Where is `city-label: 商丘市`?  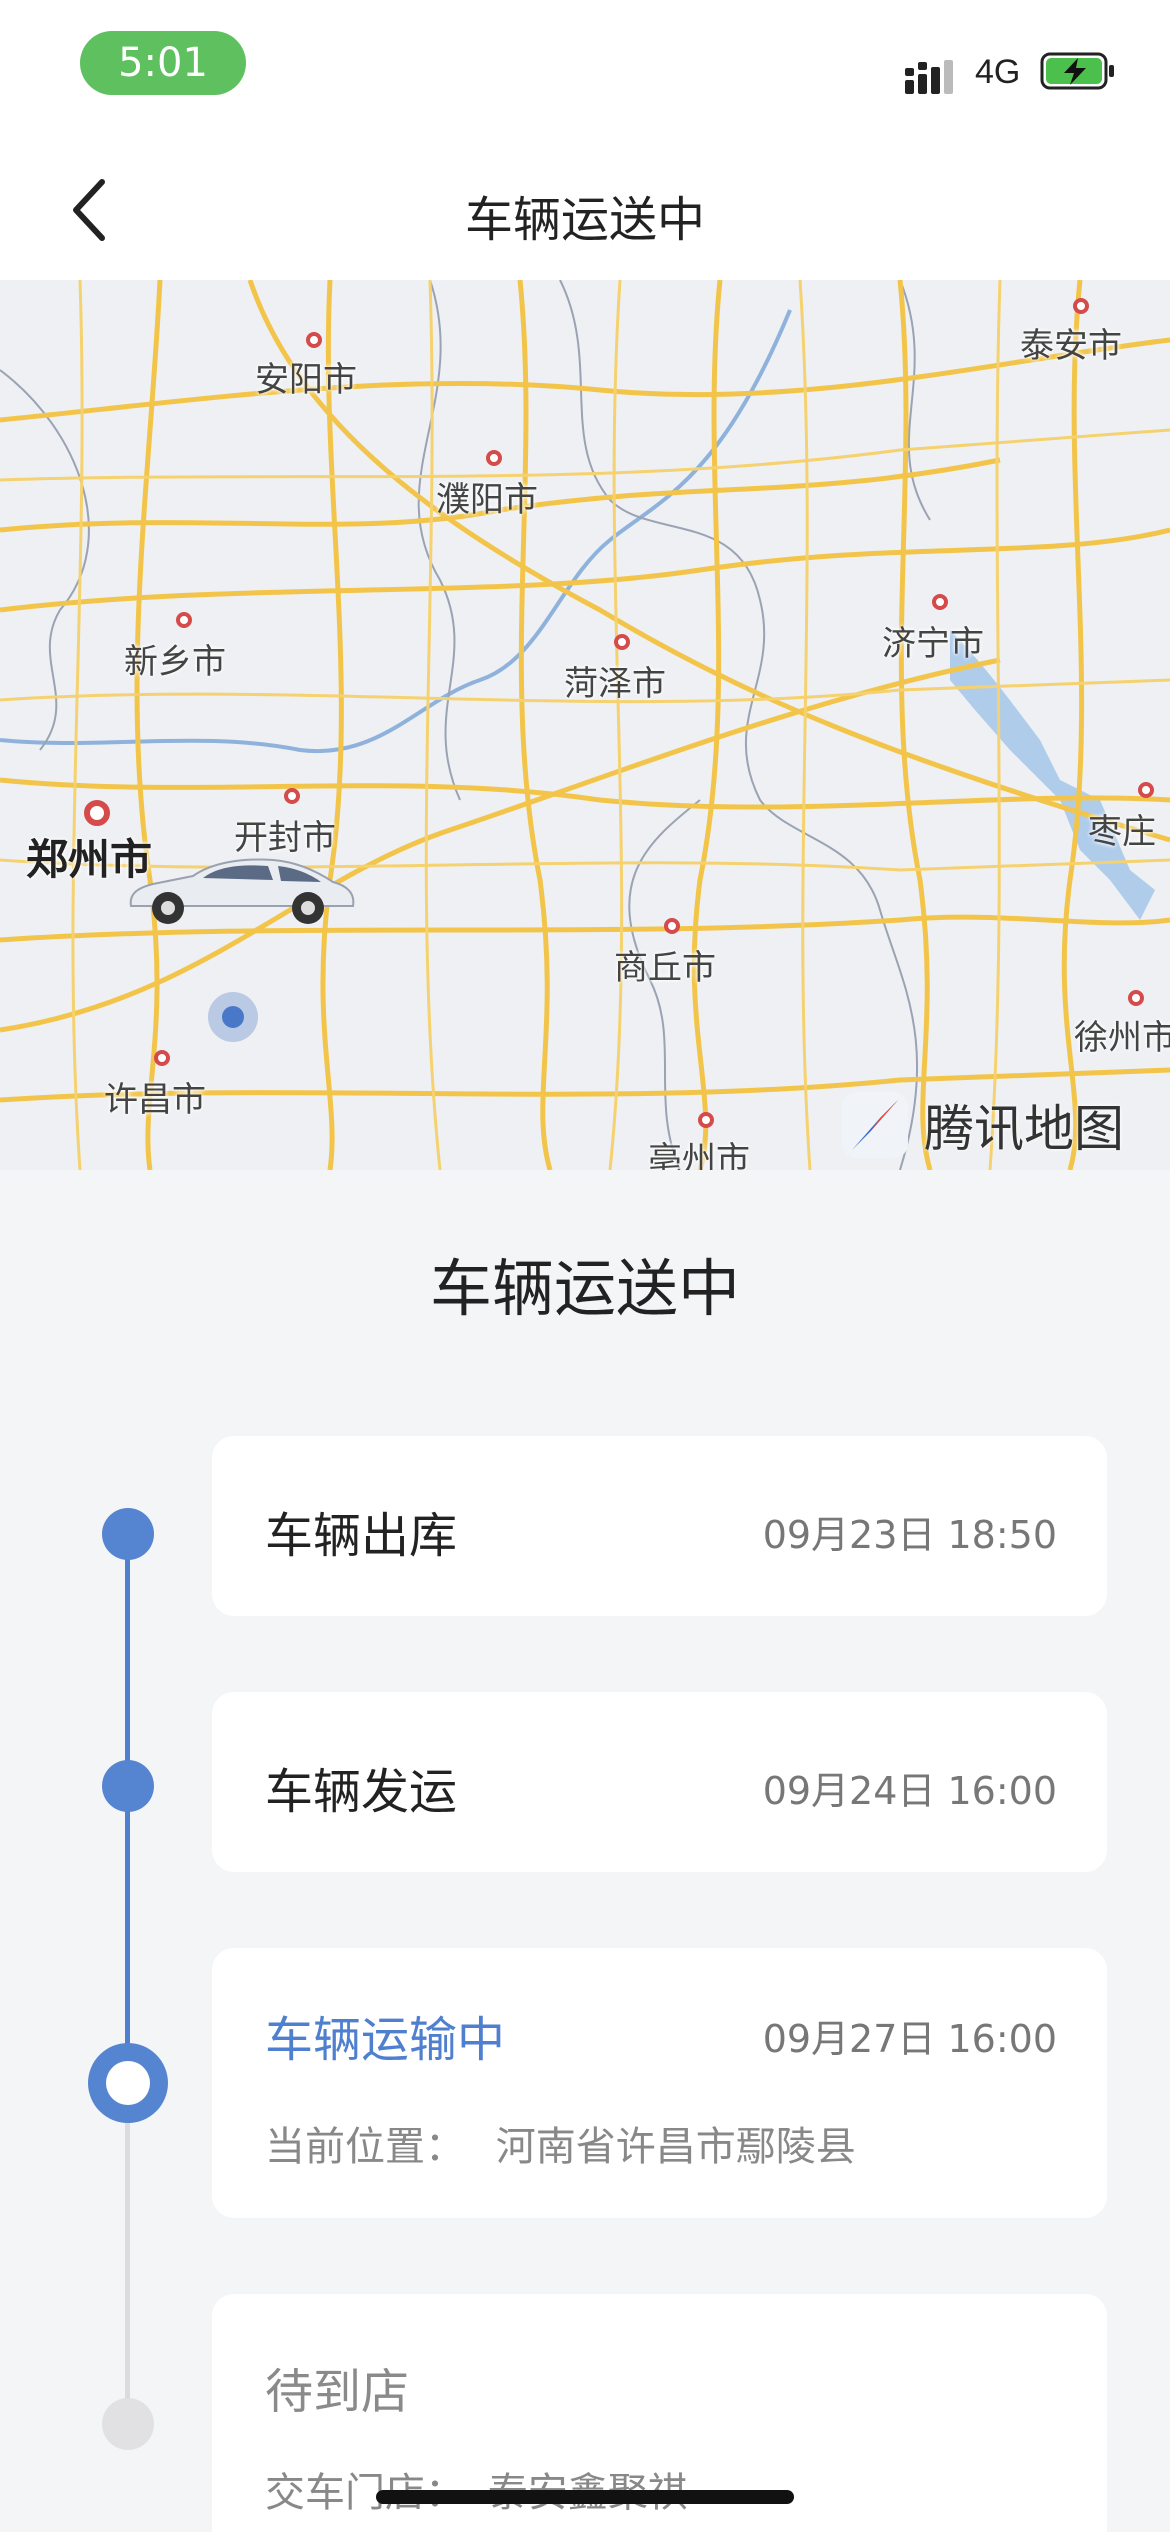 city-label: 商丘市 is located at coordinates (665, 968).